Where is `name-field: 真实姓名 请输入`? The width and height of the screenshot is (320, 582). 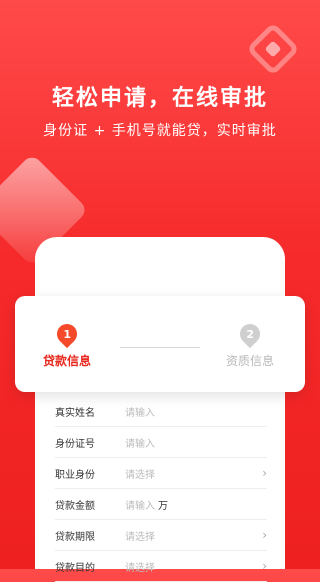
name-field: 真实姓名 请输入 is located at coordinates (161, 411).